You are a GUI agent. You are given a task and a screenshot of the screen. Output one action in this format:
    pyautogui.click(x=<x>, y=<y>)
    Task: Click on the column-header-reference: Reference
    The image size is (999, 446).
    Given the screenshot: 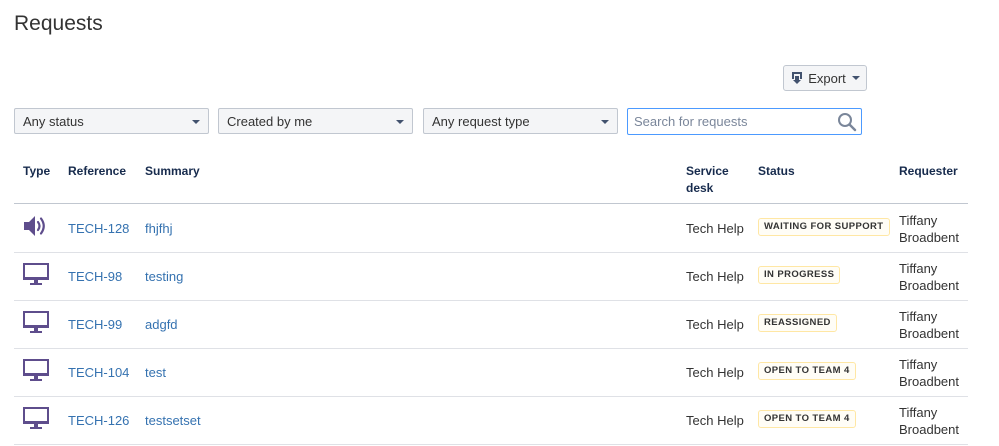 What is the action you would take?
    pyautogui.click(x=97, y=171)
    